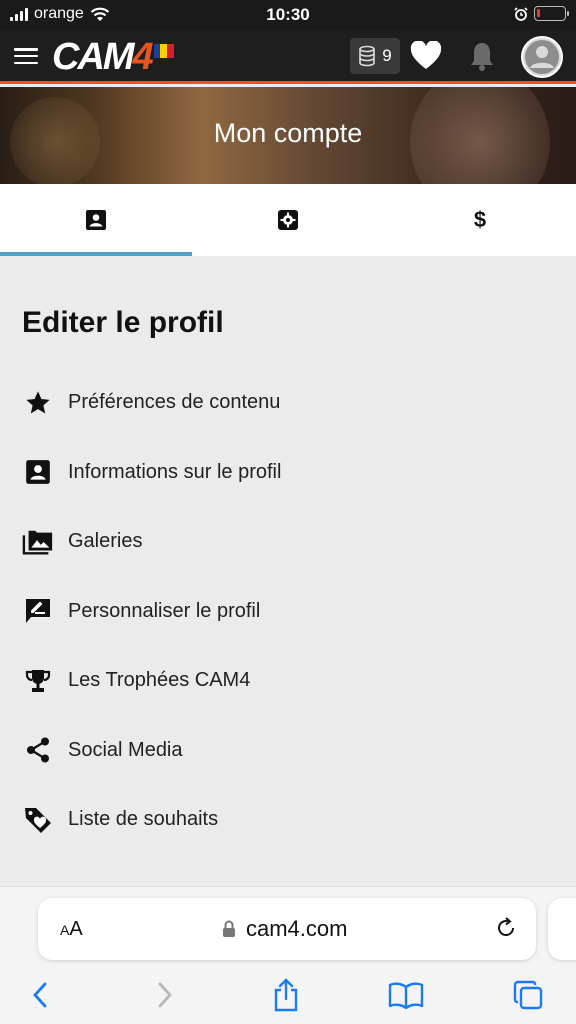  Describe the element at coordinates (288, 133) in the screenshot. I see `page-title: Mon compte` at that location.